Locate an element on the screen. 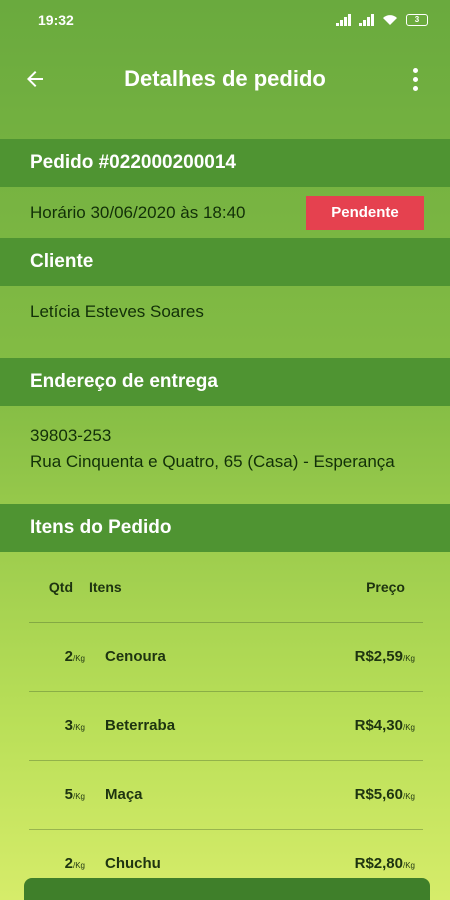 The width and height of the screenshot is (450, 900). item-price: R$4,30/Kg is located at coordinates (349, 726).